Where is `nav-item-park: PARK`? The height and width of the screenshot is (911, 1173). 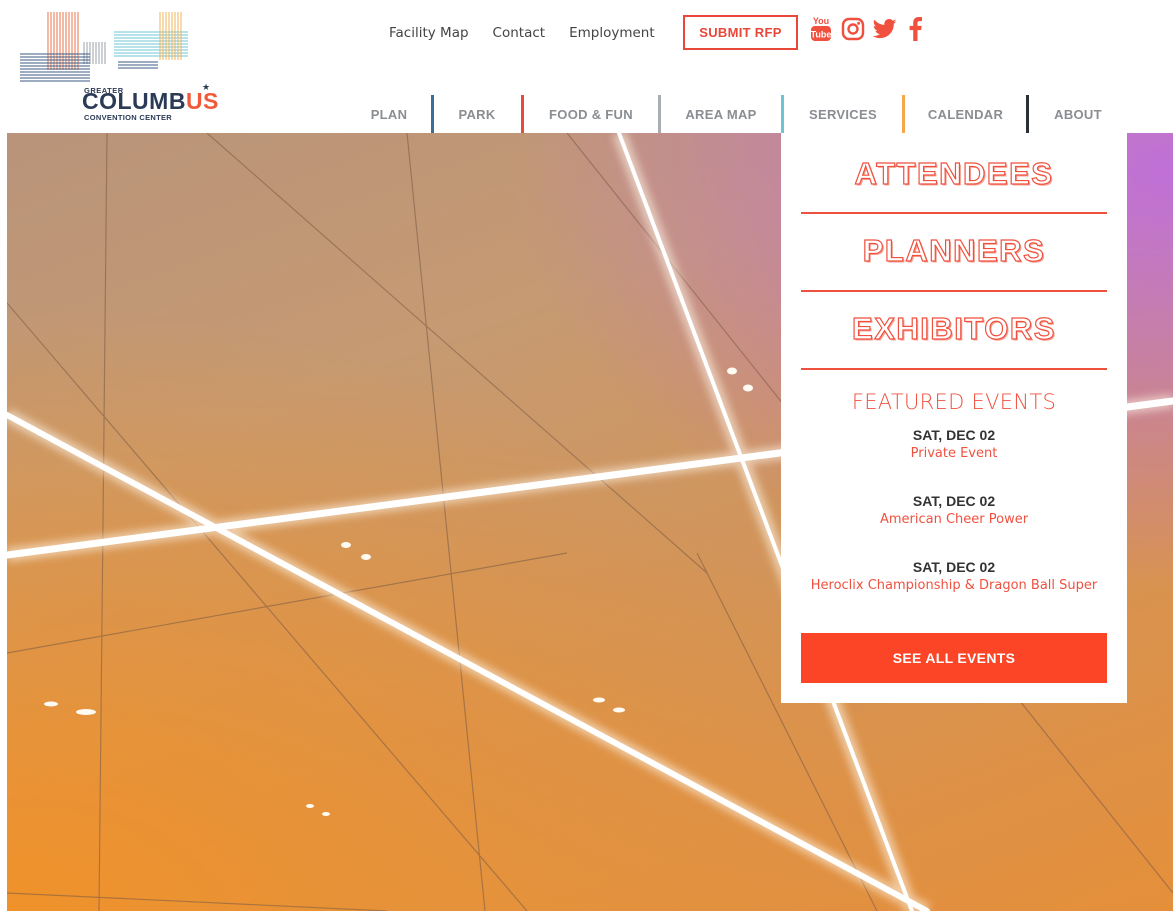
nav-item-park: PARK is located at coordinates (477, 114).